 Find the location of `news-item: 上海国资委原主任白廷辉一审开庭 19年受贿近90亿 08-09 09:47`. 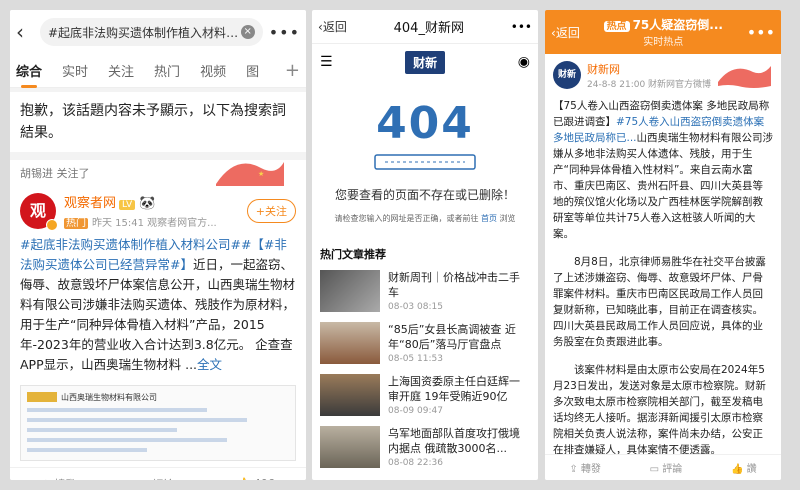

news-item: 上海国资委原主任白廷辉一审开庭 19年受贿近90亿 08-09 09:47 is located at coordinates (425, 392).